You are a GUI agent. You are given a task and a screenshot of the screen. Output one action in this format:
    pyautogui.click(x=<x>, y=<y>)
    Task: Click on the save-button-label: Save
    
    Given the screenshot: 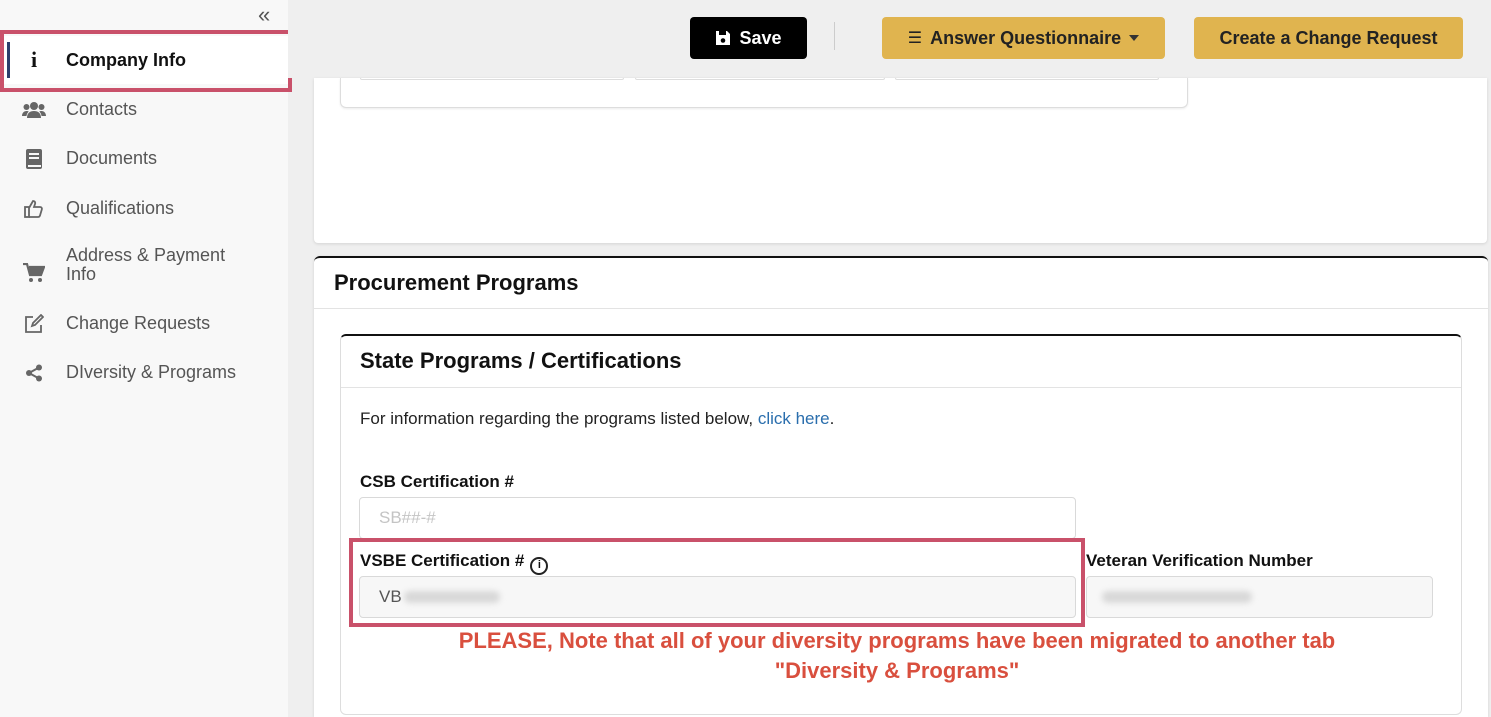 What is the action you would take?
    pyautogui.click(x=760, y=37)
    